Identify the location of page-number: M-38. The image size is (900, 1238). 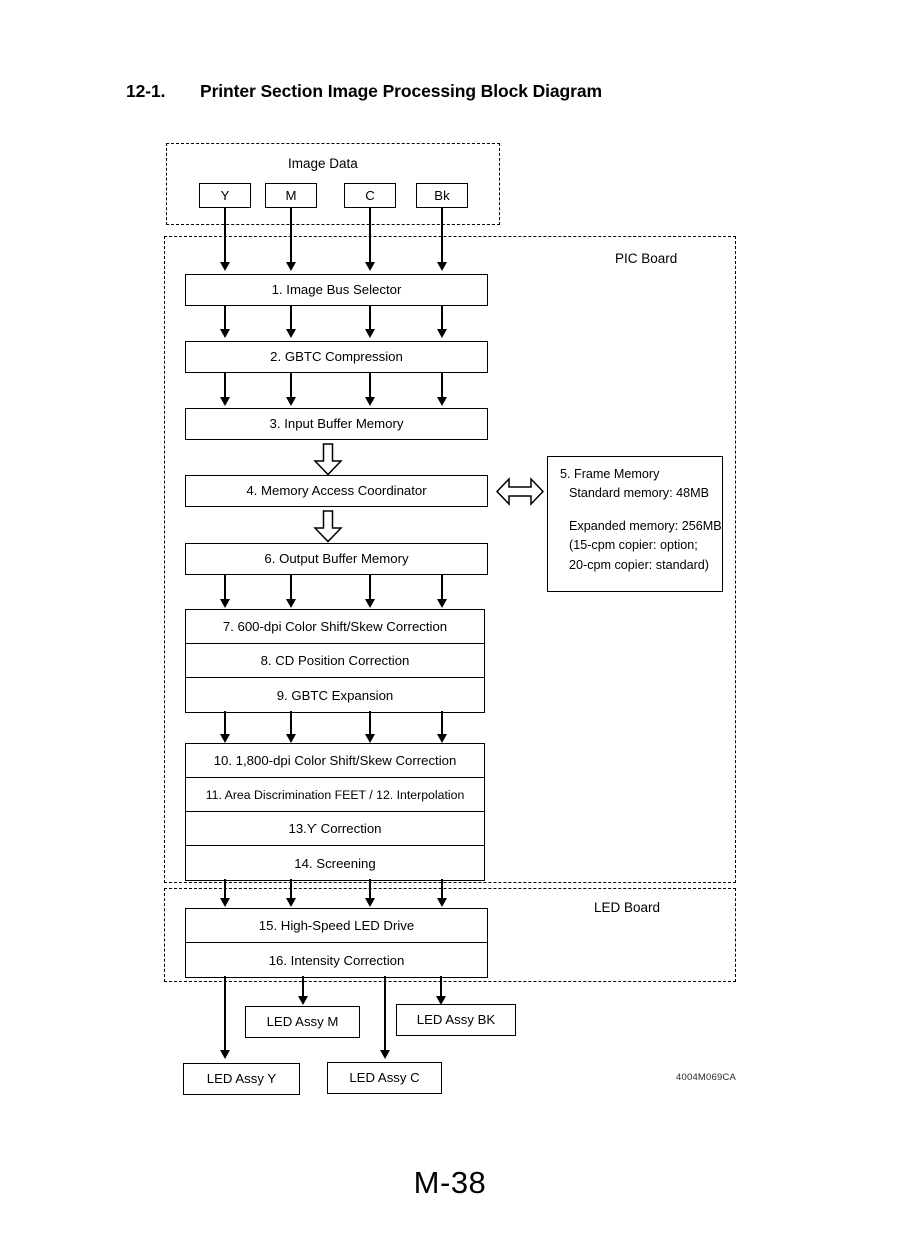
(450, 1182).